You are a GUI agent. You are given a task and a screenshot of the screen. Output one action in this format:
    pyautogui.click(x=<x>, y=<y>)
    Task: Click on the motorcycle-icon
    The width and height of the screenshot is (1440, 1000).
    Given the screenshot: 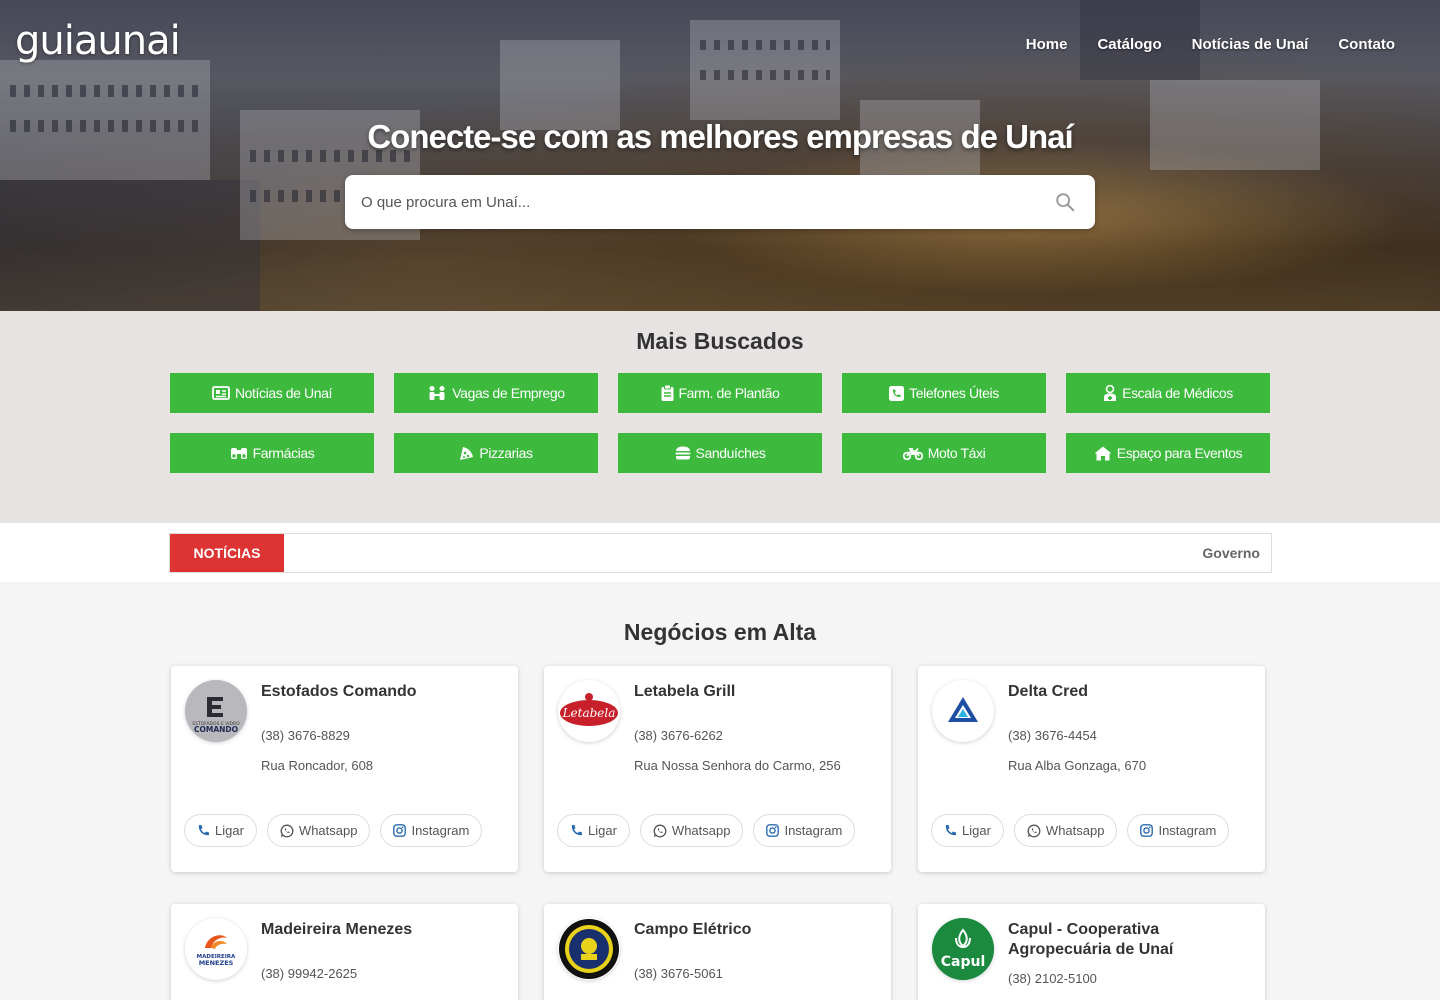 What is the action you would take?
    pyautogui.click(x=912, y=453)
    